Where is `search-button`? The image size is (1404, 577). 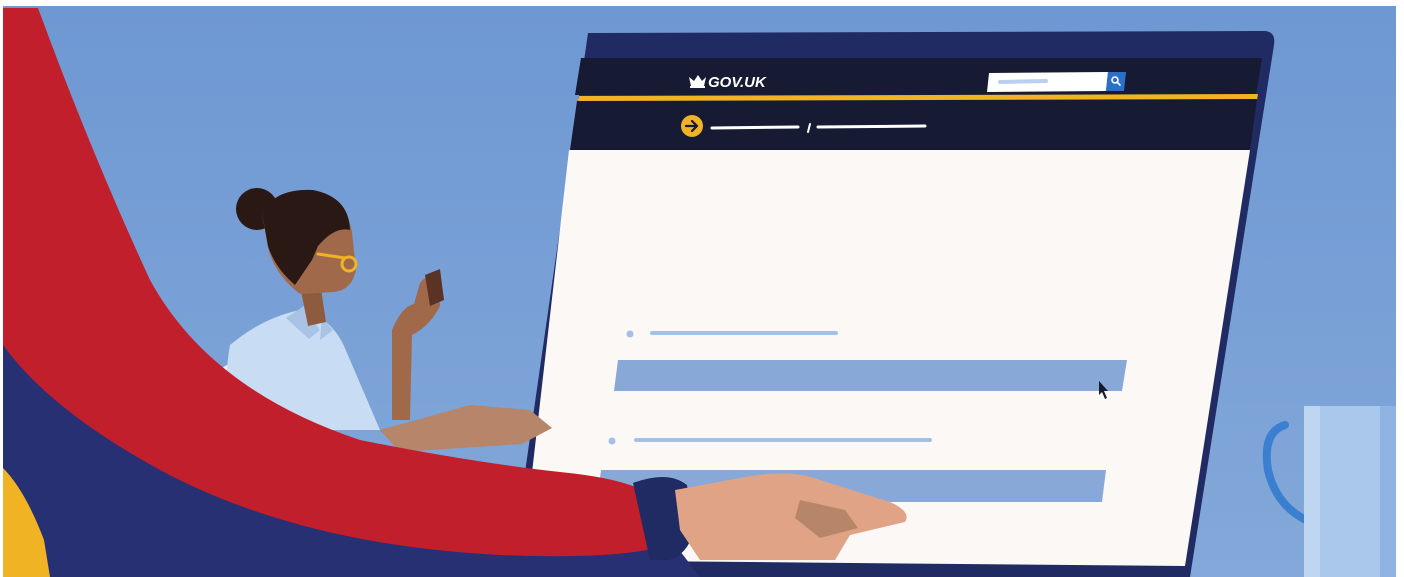 search-button is located at coordinates (1116, 81).